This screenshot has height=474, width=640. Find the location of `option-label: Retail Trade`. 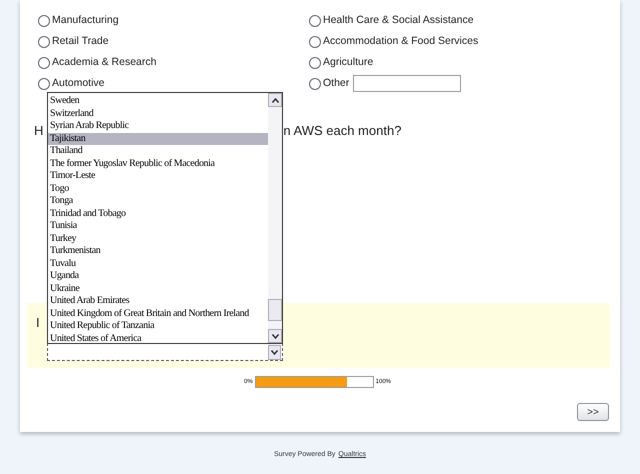

option-label: Retail Trade is located at coordinates (80, 41).